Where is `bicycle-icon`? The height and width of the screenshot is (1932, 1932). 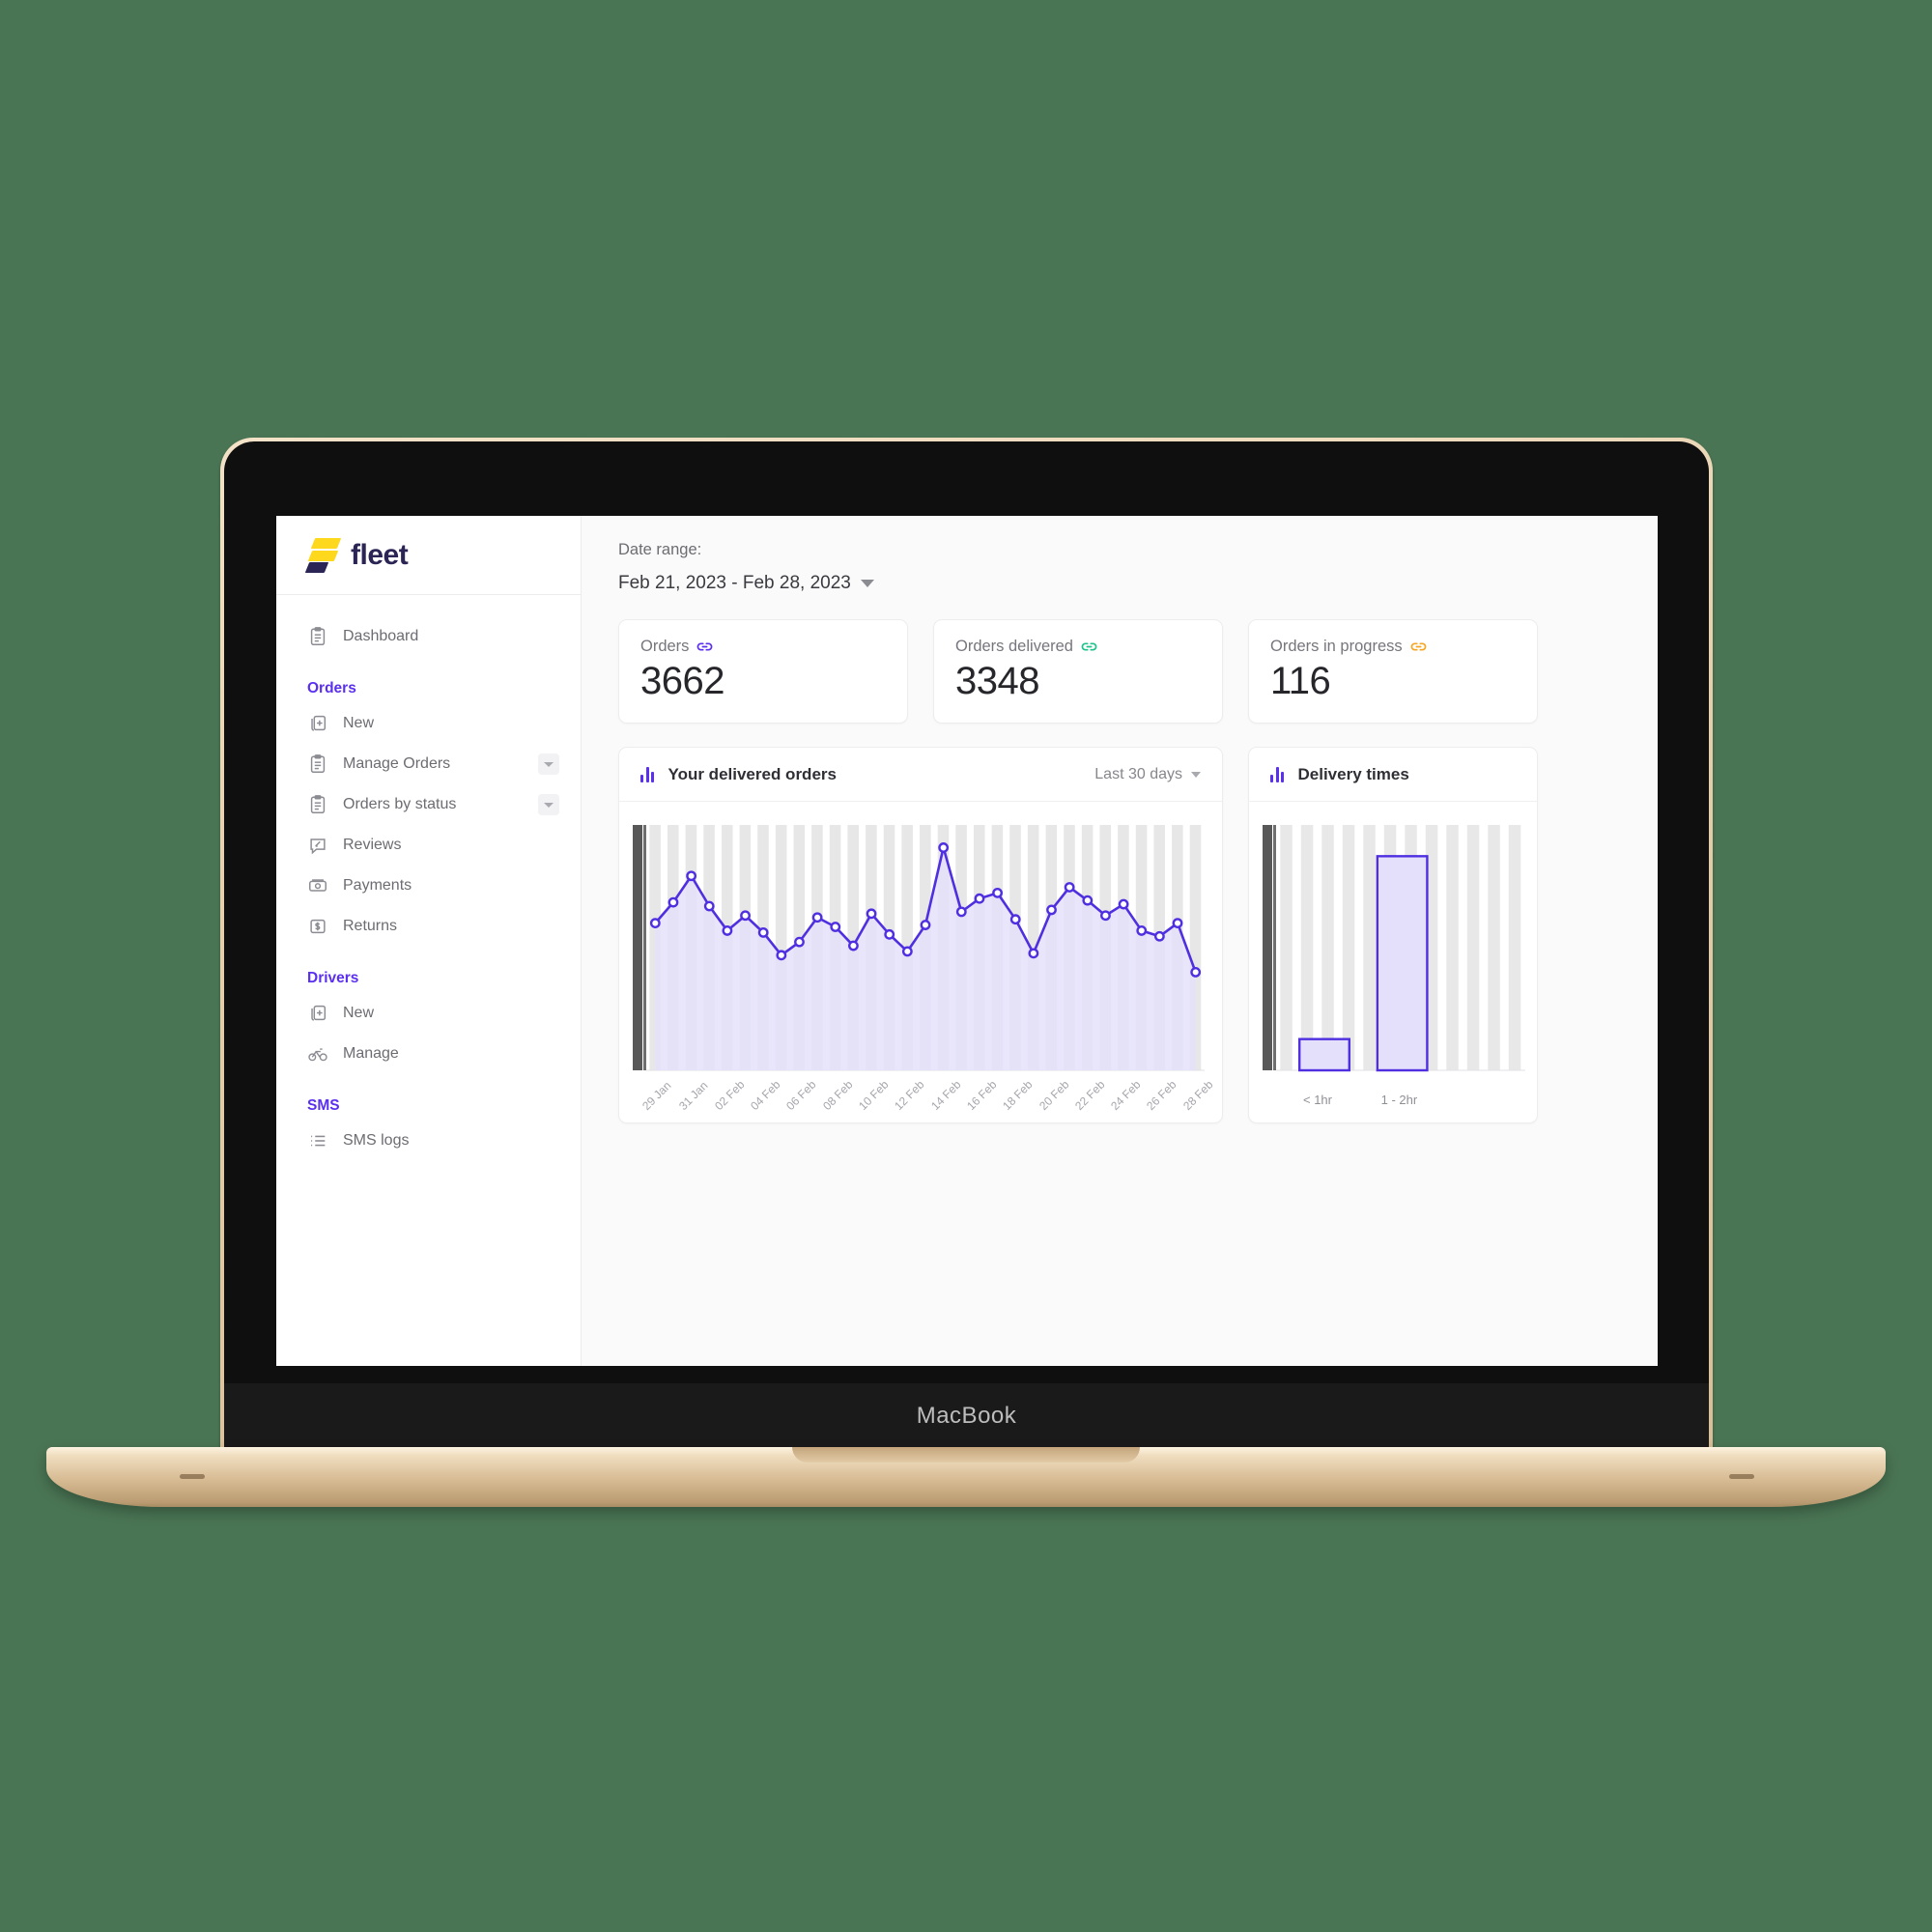 bicycle-icon is located at coordinates (317, 1054).